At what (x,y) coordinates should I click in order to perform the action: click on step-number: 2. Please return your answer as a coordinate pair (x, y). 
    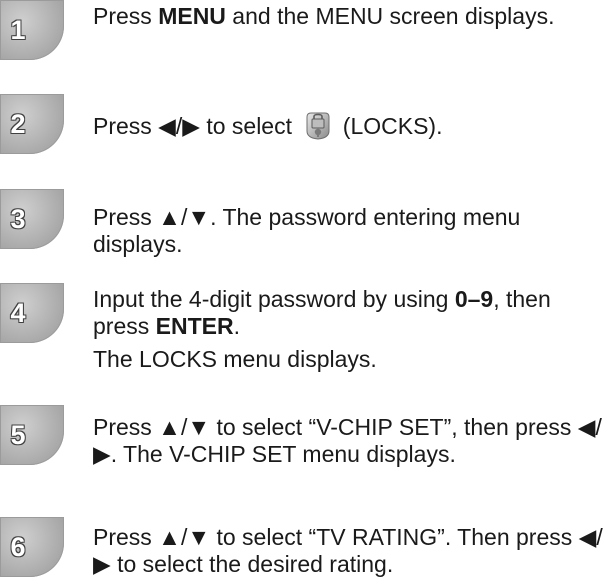
    Looking at the image, I should click on (18, 124).